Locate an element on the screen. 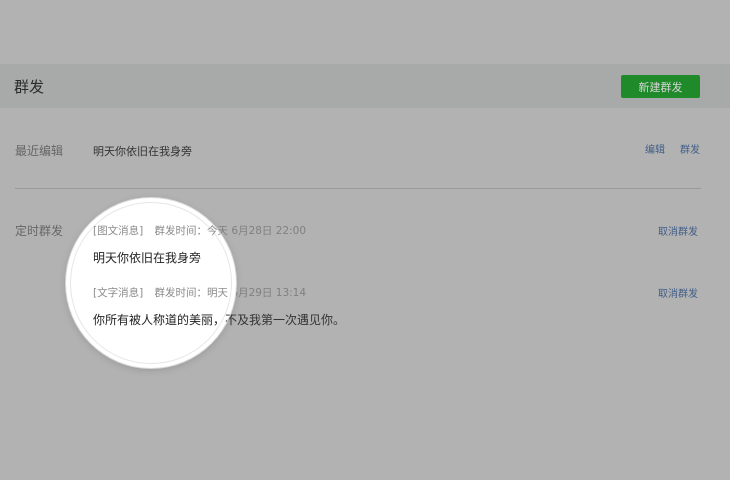 The height and width of the screenshot is (480, 730). message-type-tag: [图文消息] is located at coordinates (118, 231).